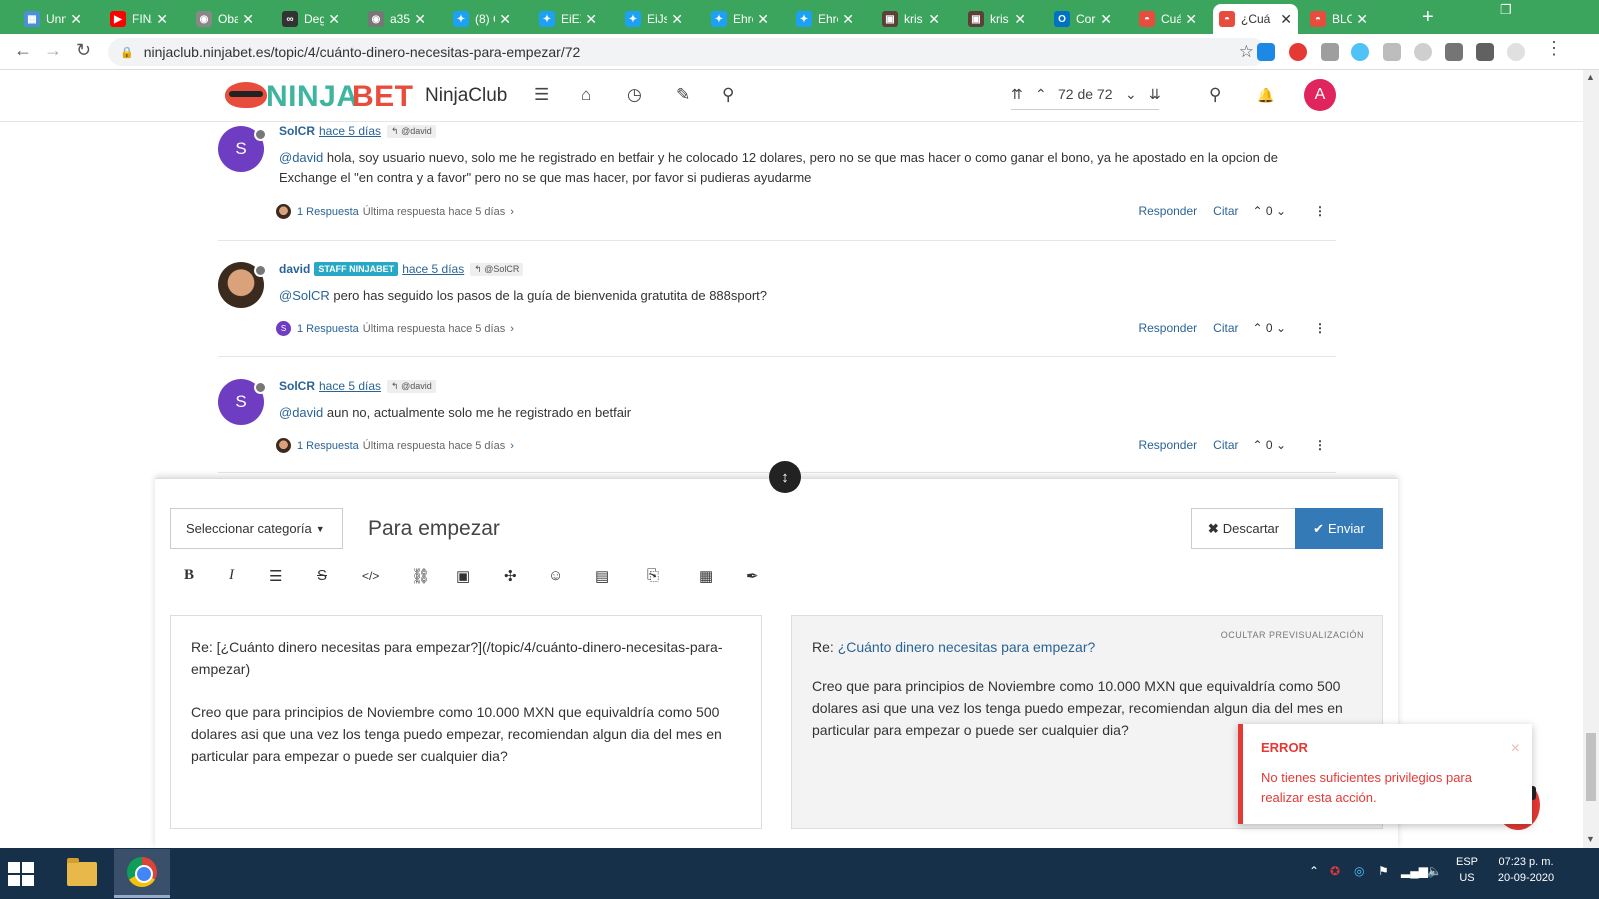  What do you see at coordinates (1246, 52) in the screenshot?
I see `bookmark-star-icon: ☆` at bounding box center [1246, 52].